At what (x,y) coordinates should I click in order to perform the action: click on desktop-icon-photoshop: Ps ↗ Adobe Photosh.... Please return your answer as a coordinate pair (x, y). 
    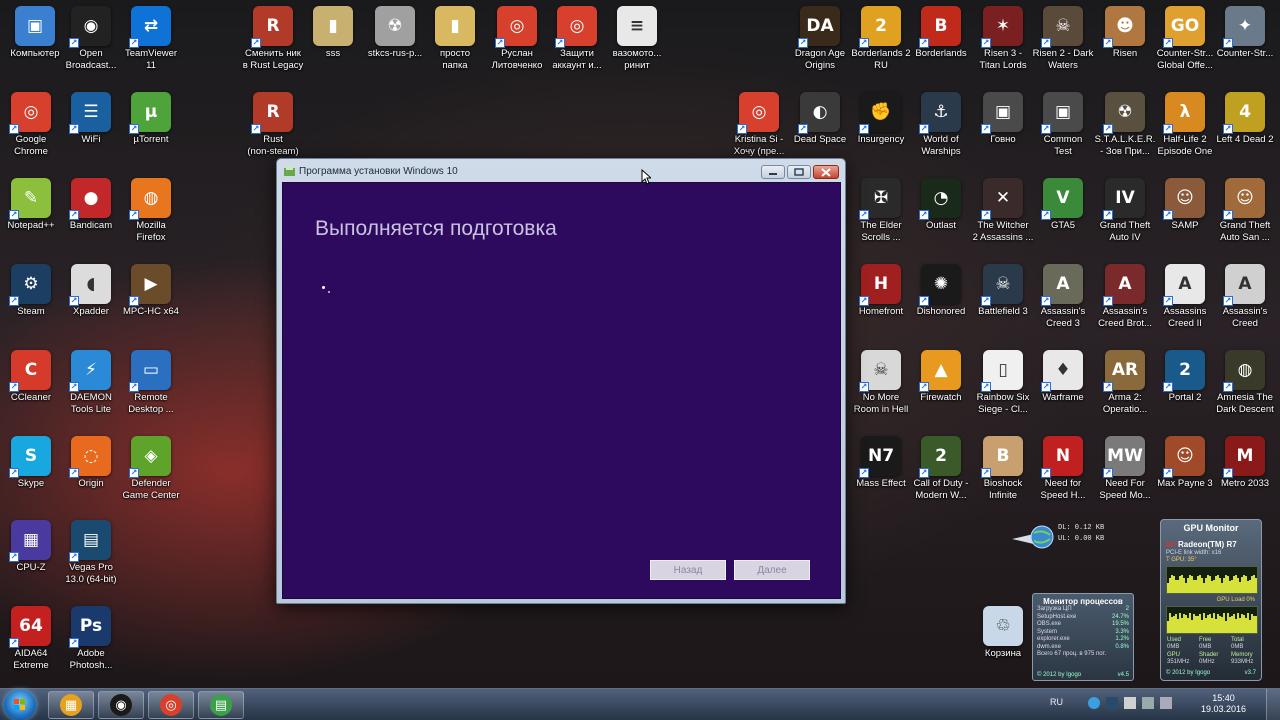
    Looking at the image, I should click on (91, 646).